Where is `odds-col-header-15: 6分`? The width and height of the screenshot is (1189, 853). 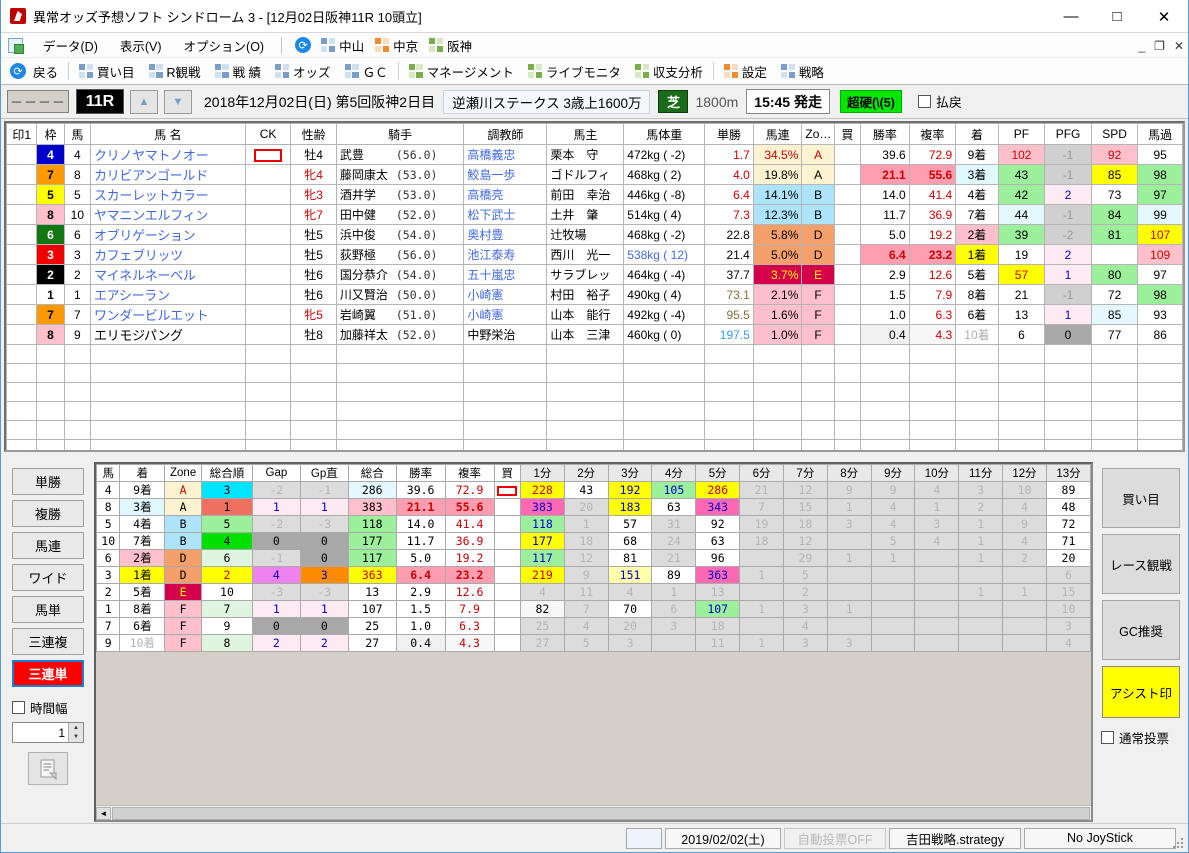 odds-col-header-15: 6分 is located at coordinates (761, 473).